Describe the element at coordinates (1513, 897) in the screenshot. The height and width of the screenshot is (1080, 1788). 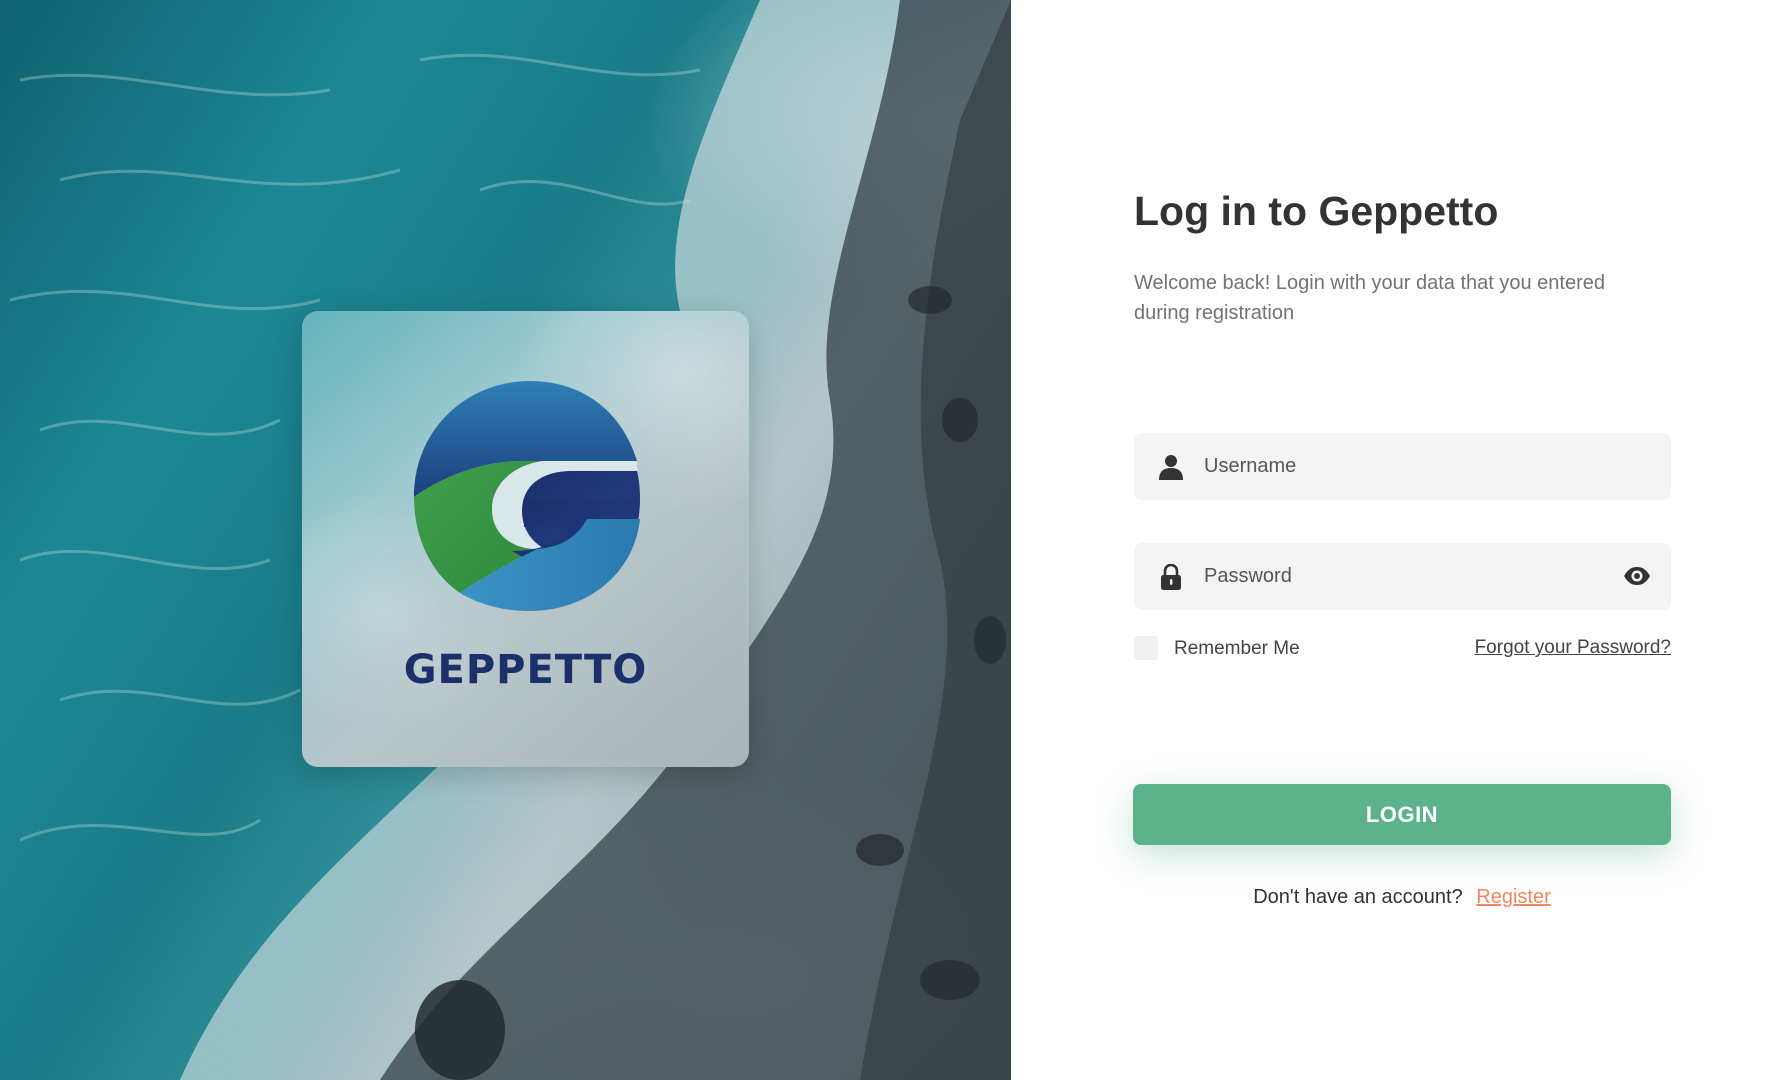
I see `register-link: Register` at that location.